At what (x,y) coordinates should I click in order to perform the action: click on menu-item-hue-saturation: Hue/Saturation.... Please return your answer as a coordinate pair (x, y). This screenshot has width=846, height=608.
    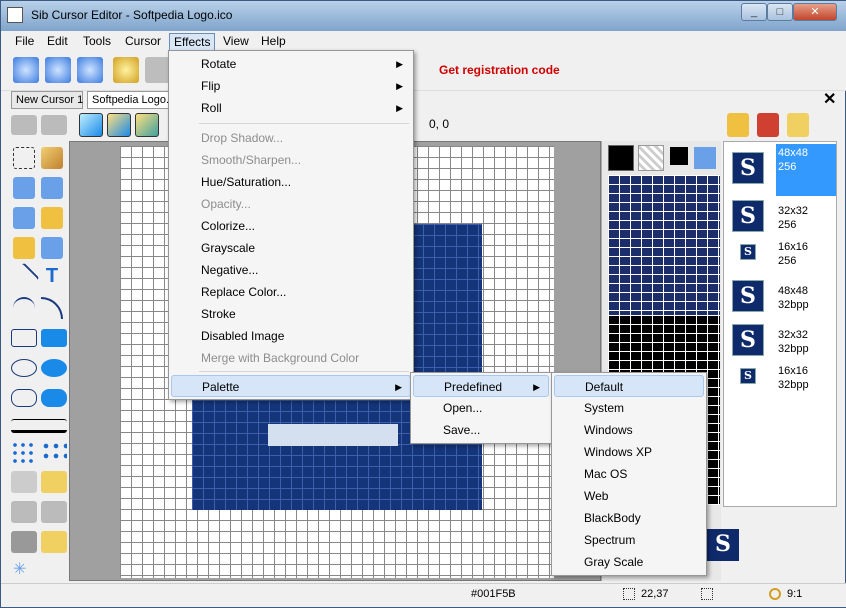
    Looking at the image, I should click on (291, 182).